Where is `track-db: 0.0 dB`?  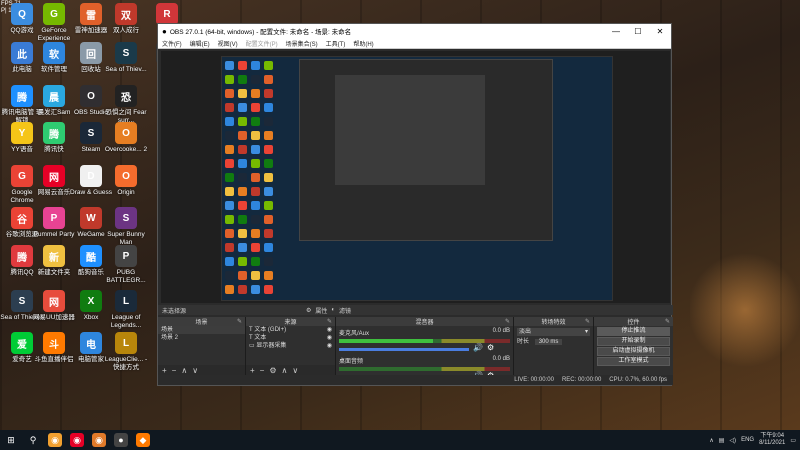
track-db: 0.0 dB is located at coordinates (501, 331).